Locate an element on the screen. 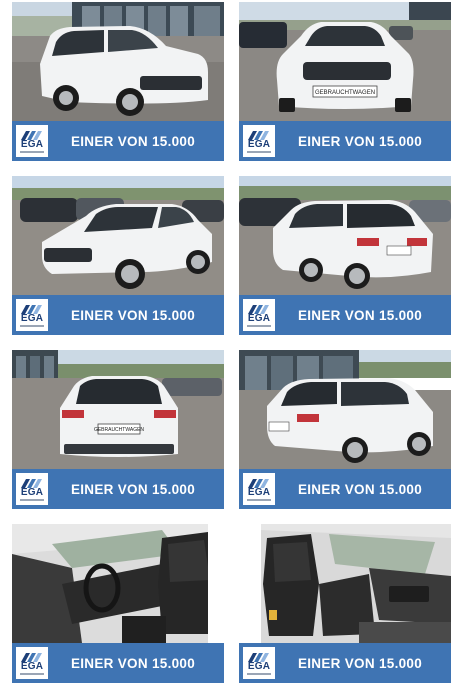 The height and width of the screenshot is (683, 452). gallery-tile-1: EGA EINER VON 15.000 is located at coordinates (118, 81).